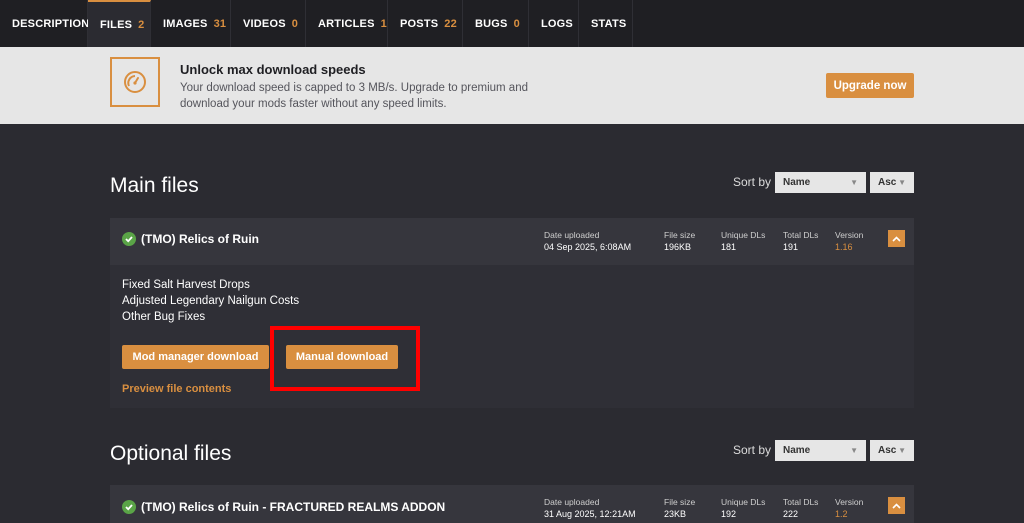 Image resolution: width=1024 pixels, height=523 pixels. Describe the element at coordinates (195, 357) in the screenshot. I see `mod-manager-download-button: Mod manager download` at that location.